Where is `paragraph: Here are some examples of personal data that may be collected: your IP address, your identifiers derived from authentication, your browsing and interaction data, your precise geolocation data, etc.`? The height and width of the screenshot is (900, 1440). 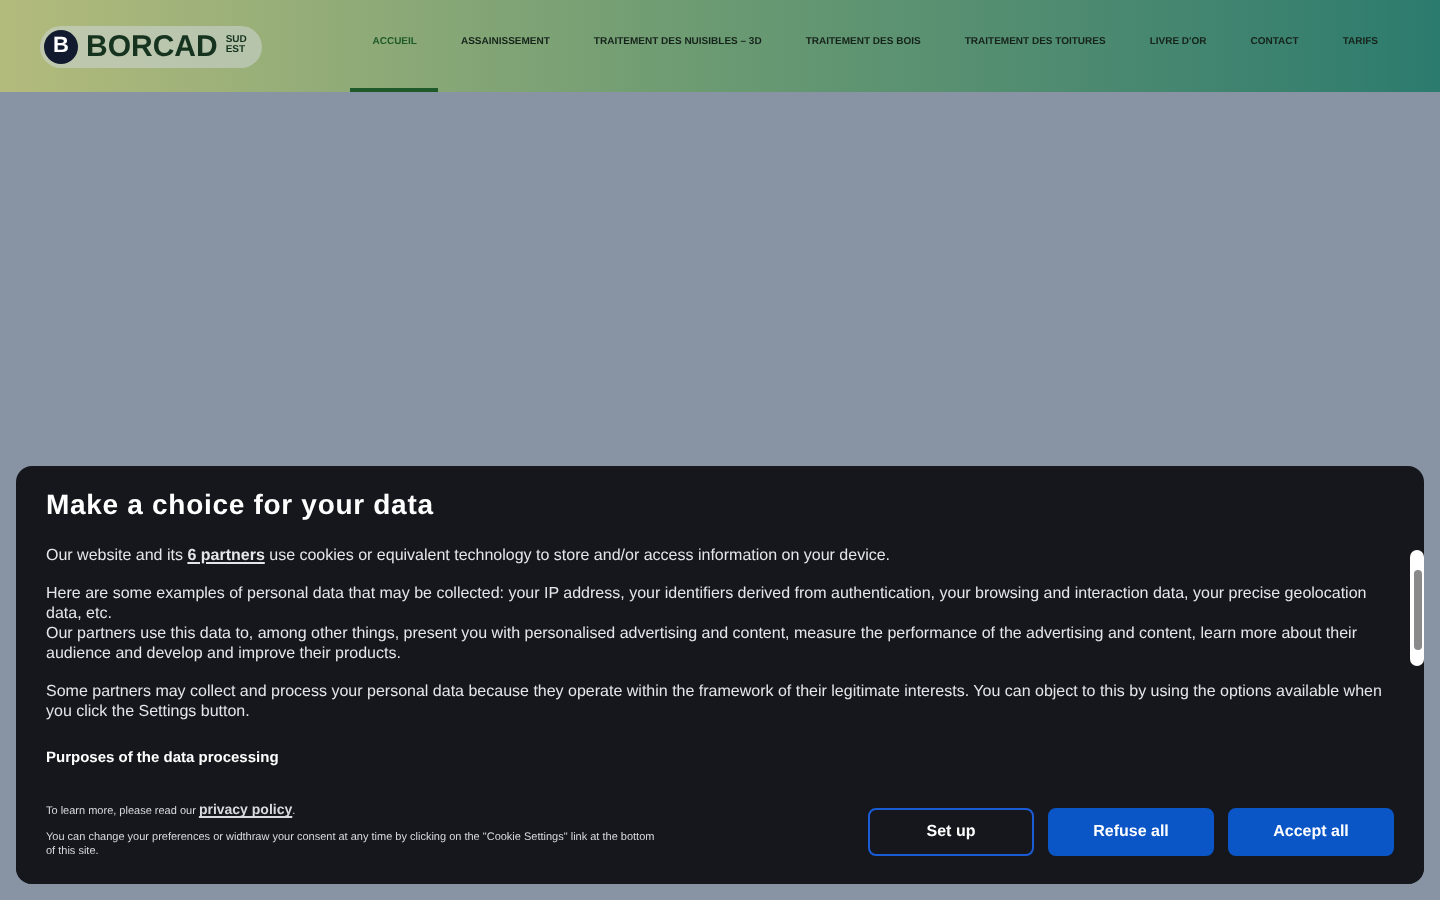 paragraph: Here are some examples of personal data that may be collected: your IP address, your identifiers derived from authentication, your browsing and interaction data, your precise geolocation data, etc. is located at coordinates (707, 604).